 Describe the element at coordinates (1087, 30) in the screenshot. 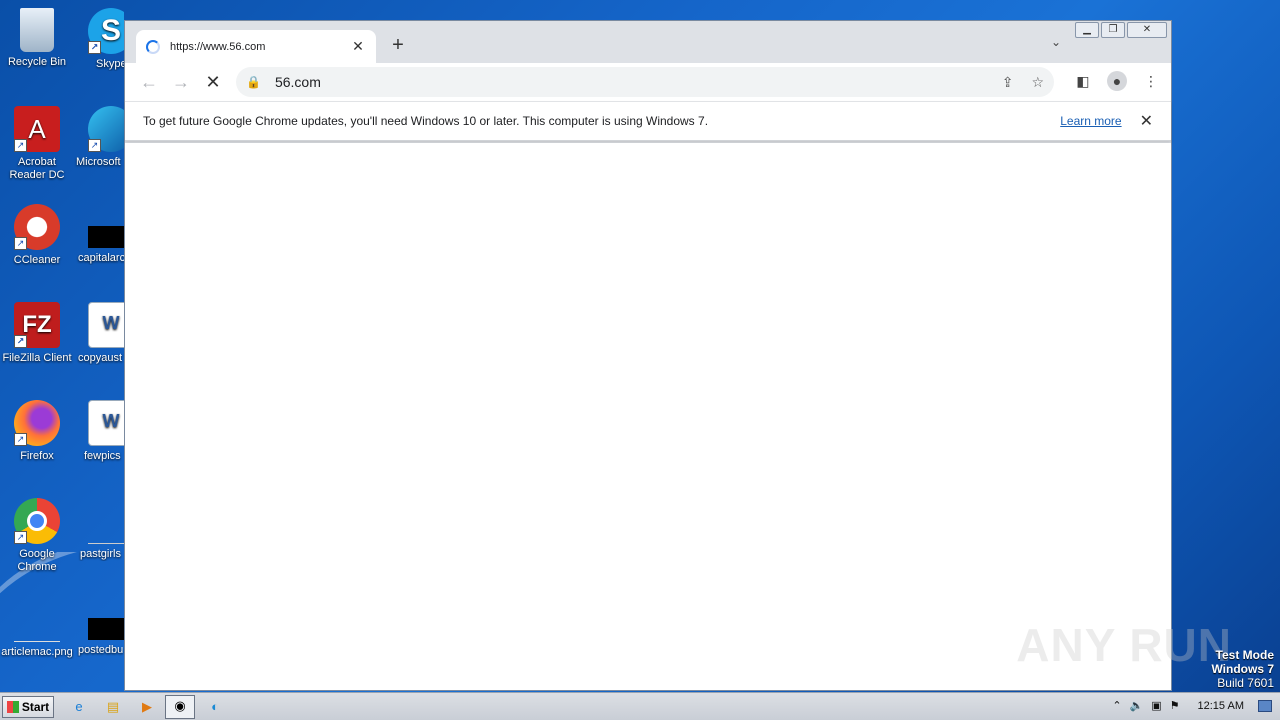

I see `minimize-button: ▁` at that location.